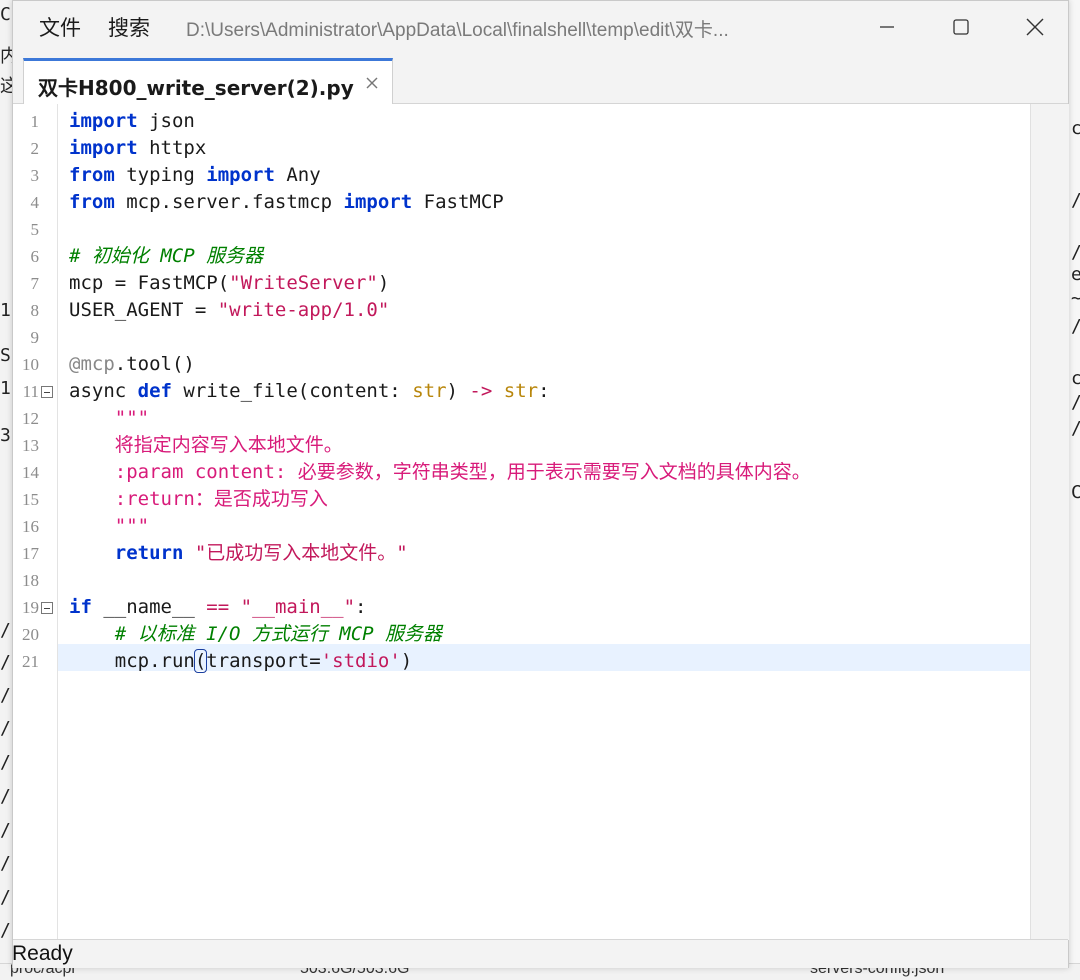 This screenshot has width=1080, height=980. What do you see at coordinates (35, 121) in the screenshot?
I see `line-number: 1` at bounding box center [35, 121].